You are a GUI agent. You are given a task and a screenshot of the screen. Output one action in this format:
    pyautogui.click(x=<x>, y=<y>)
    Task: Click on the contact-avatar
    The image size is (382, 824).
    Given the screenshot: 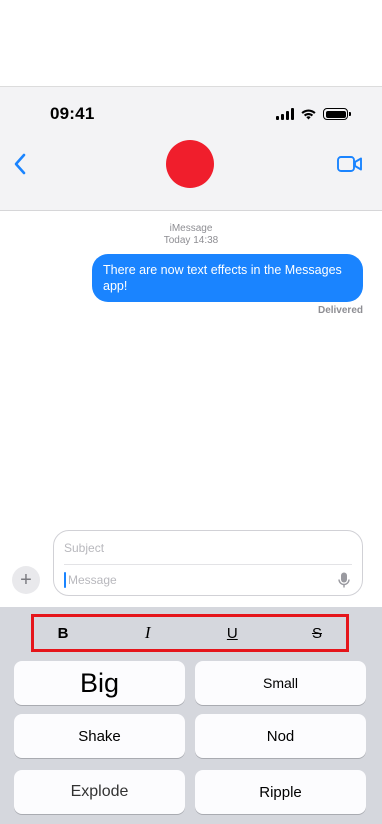 What is the action you would take?
    pyautogui.click(x=190, y=164)
    